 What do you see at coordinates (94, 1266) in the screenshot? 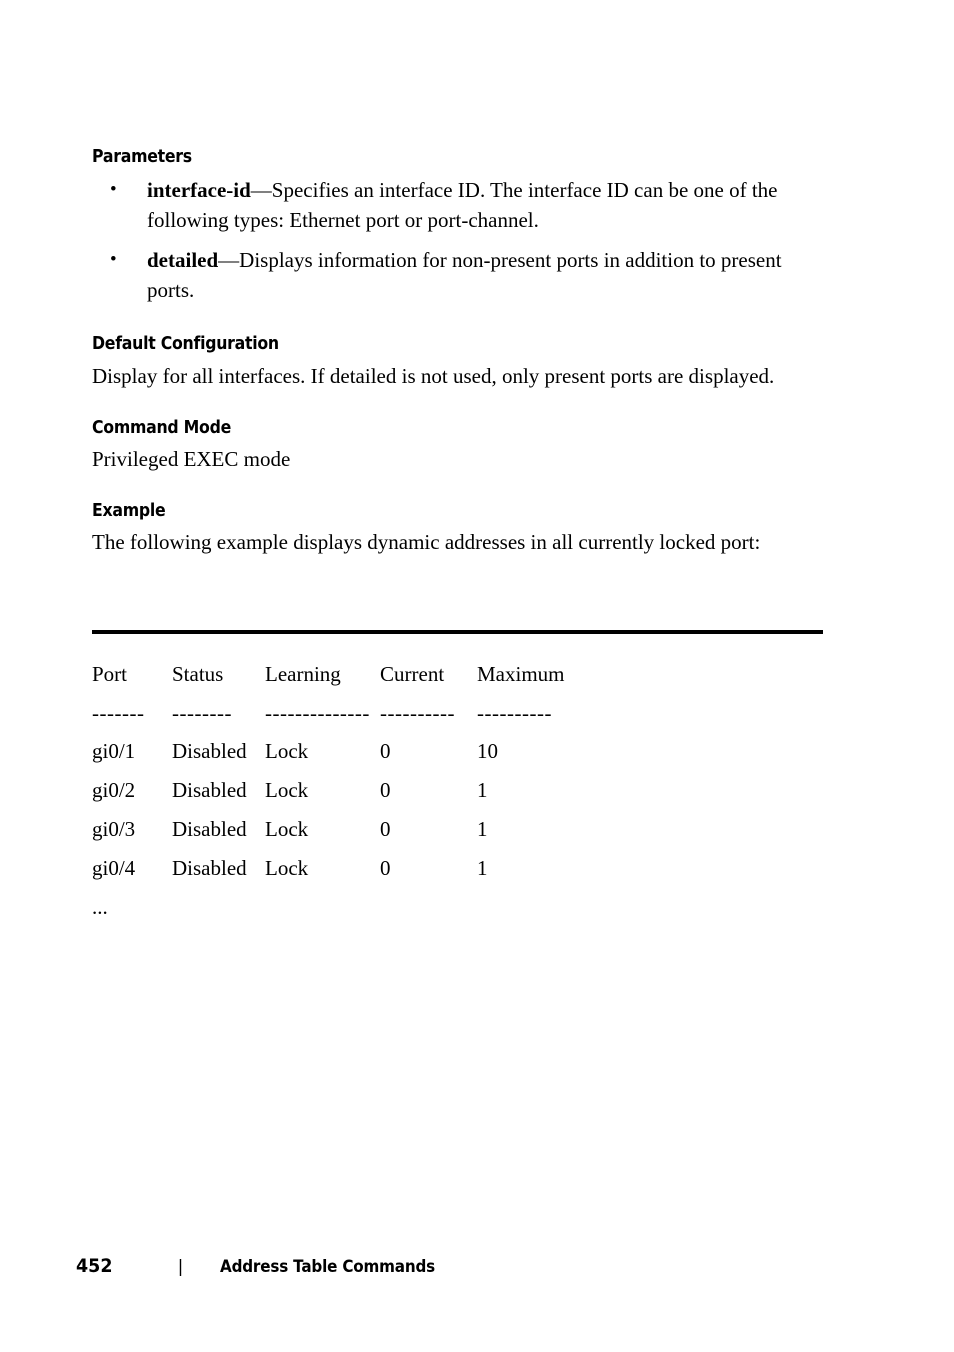
I see `page-number: 452` at bounding box center [94, 1266].